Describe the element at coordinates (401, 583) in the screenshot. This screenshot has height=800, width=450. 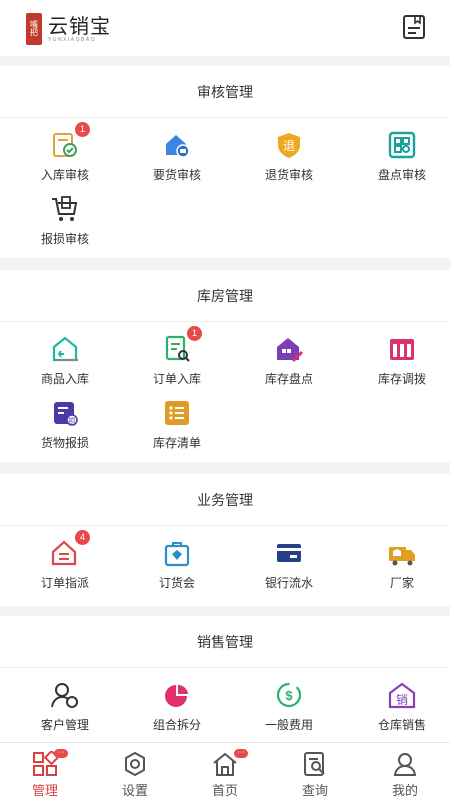
I see `menu-item-label: 厂家` at that location.